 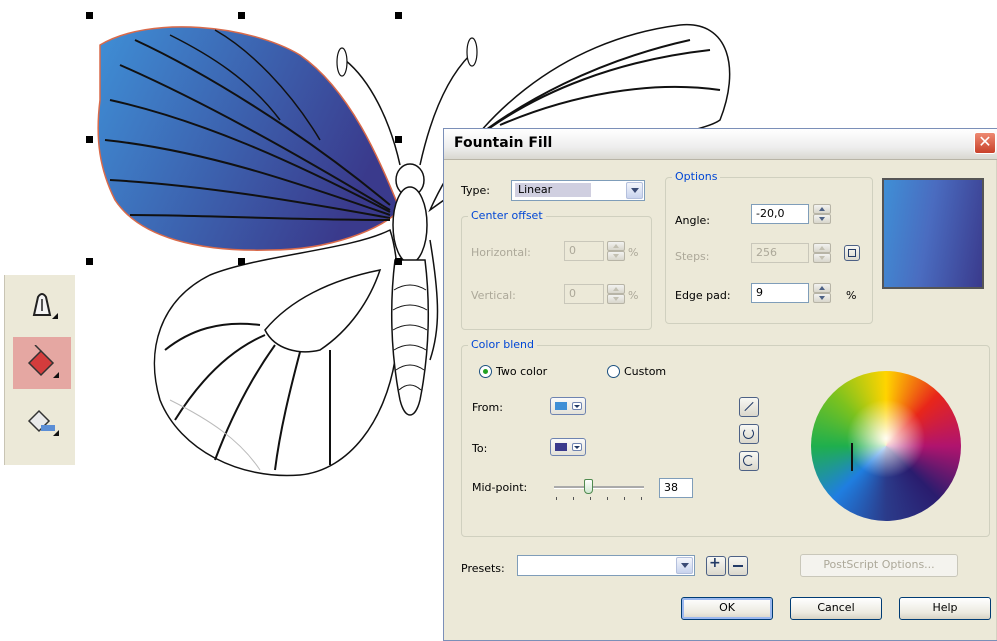 I want to click on color-wheel, so click(x=886, y=446).